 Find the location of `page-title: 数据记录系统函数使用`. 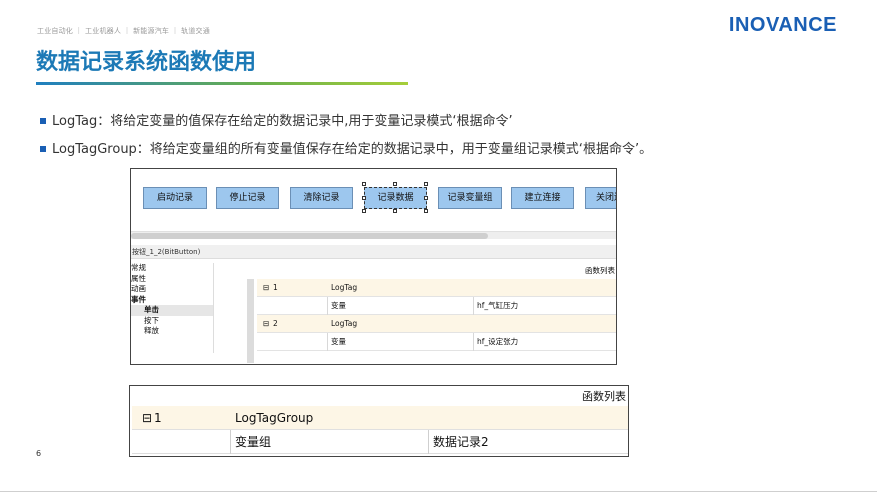

page-title: 数据记录系统函数使用 is located at coordinates (146, 62).